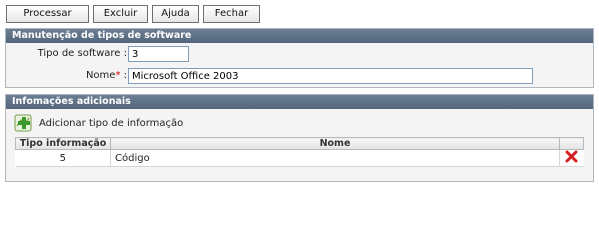 The width and height of the screenshot is (599, 240). I want to click on info-types-table: Tipo informação Nome 5 Código, so click(299, 152).